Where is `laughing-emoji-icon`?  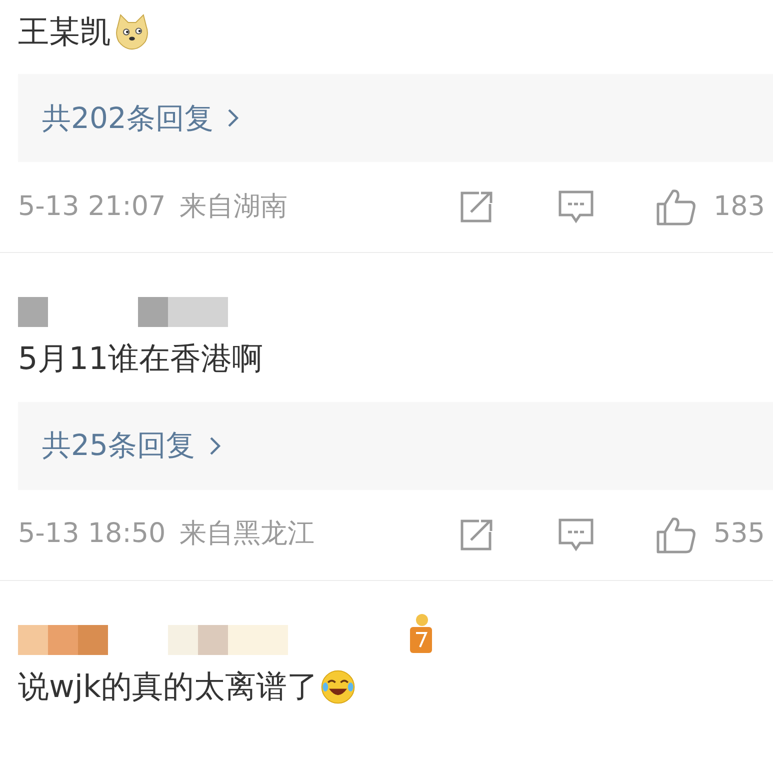 laughing-emoji-icon is located at coordinates (338, 686).